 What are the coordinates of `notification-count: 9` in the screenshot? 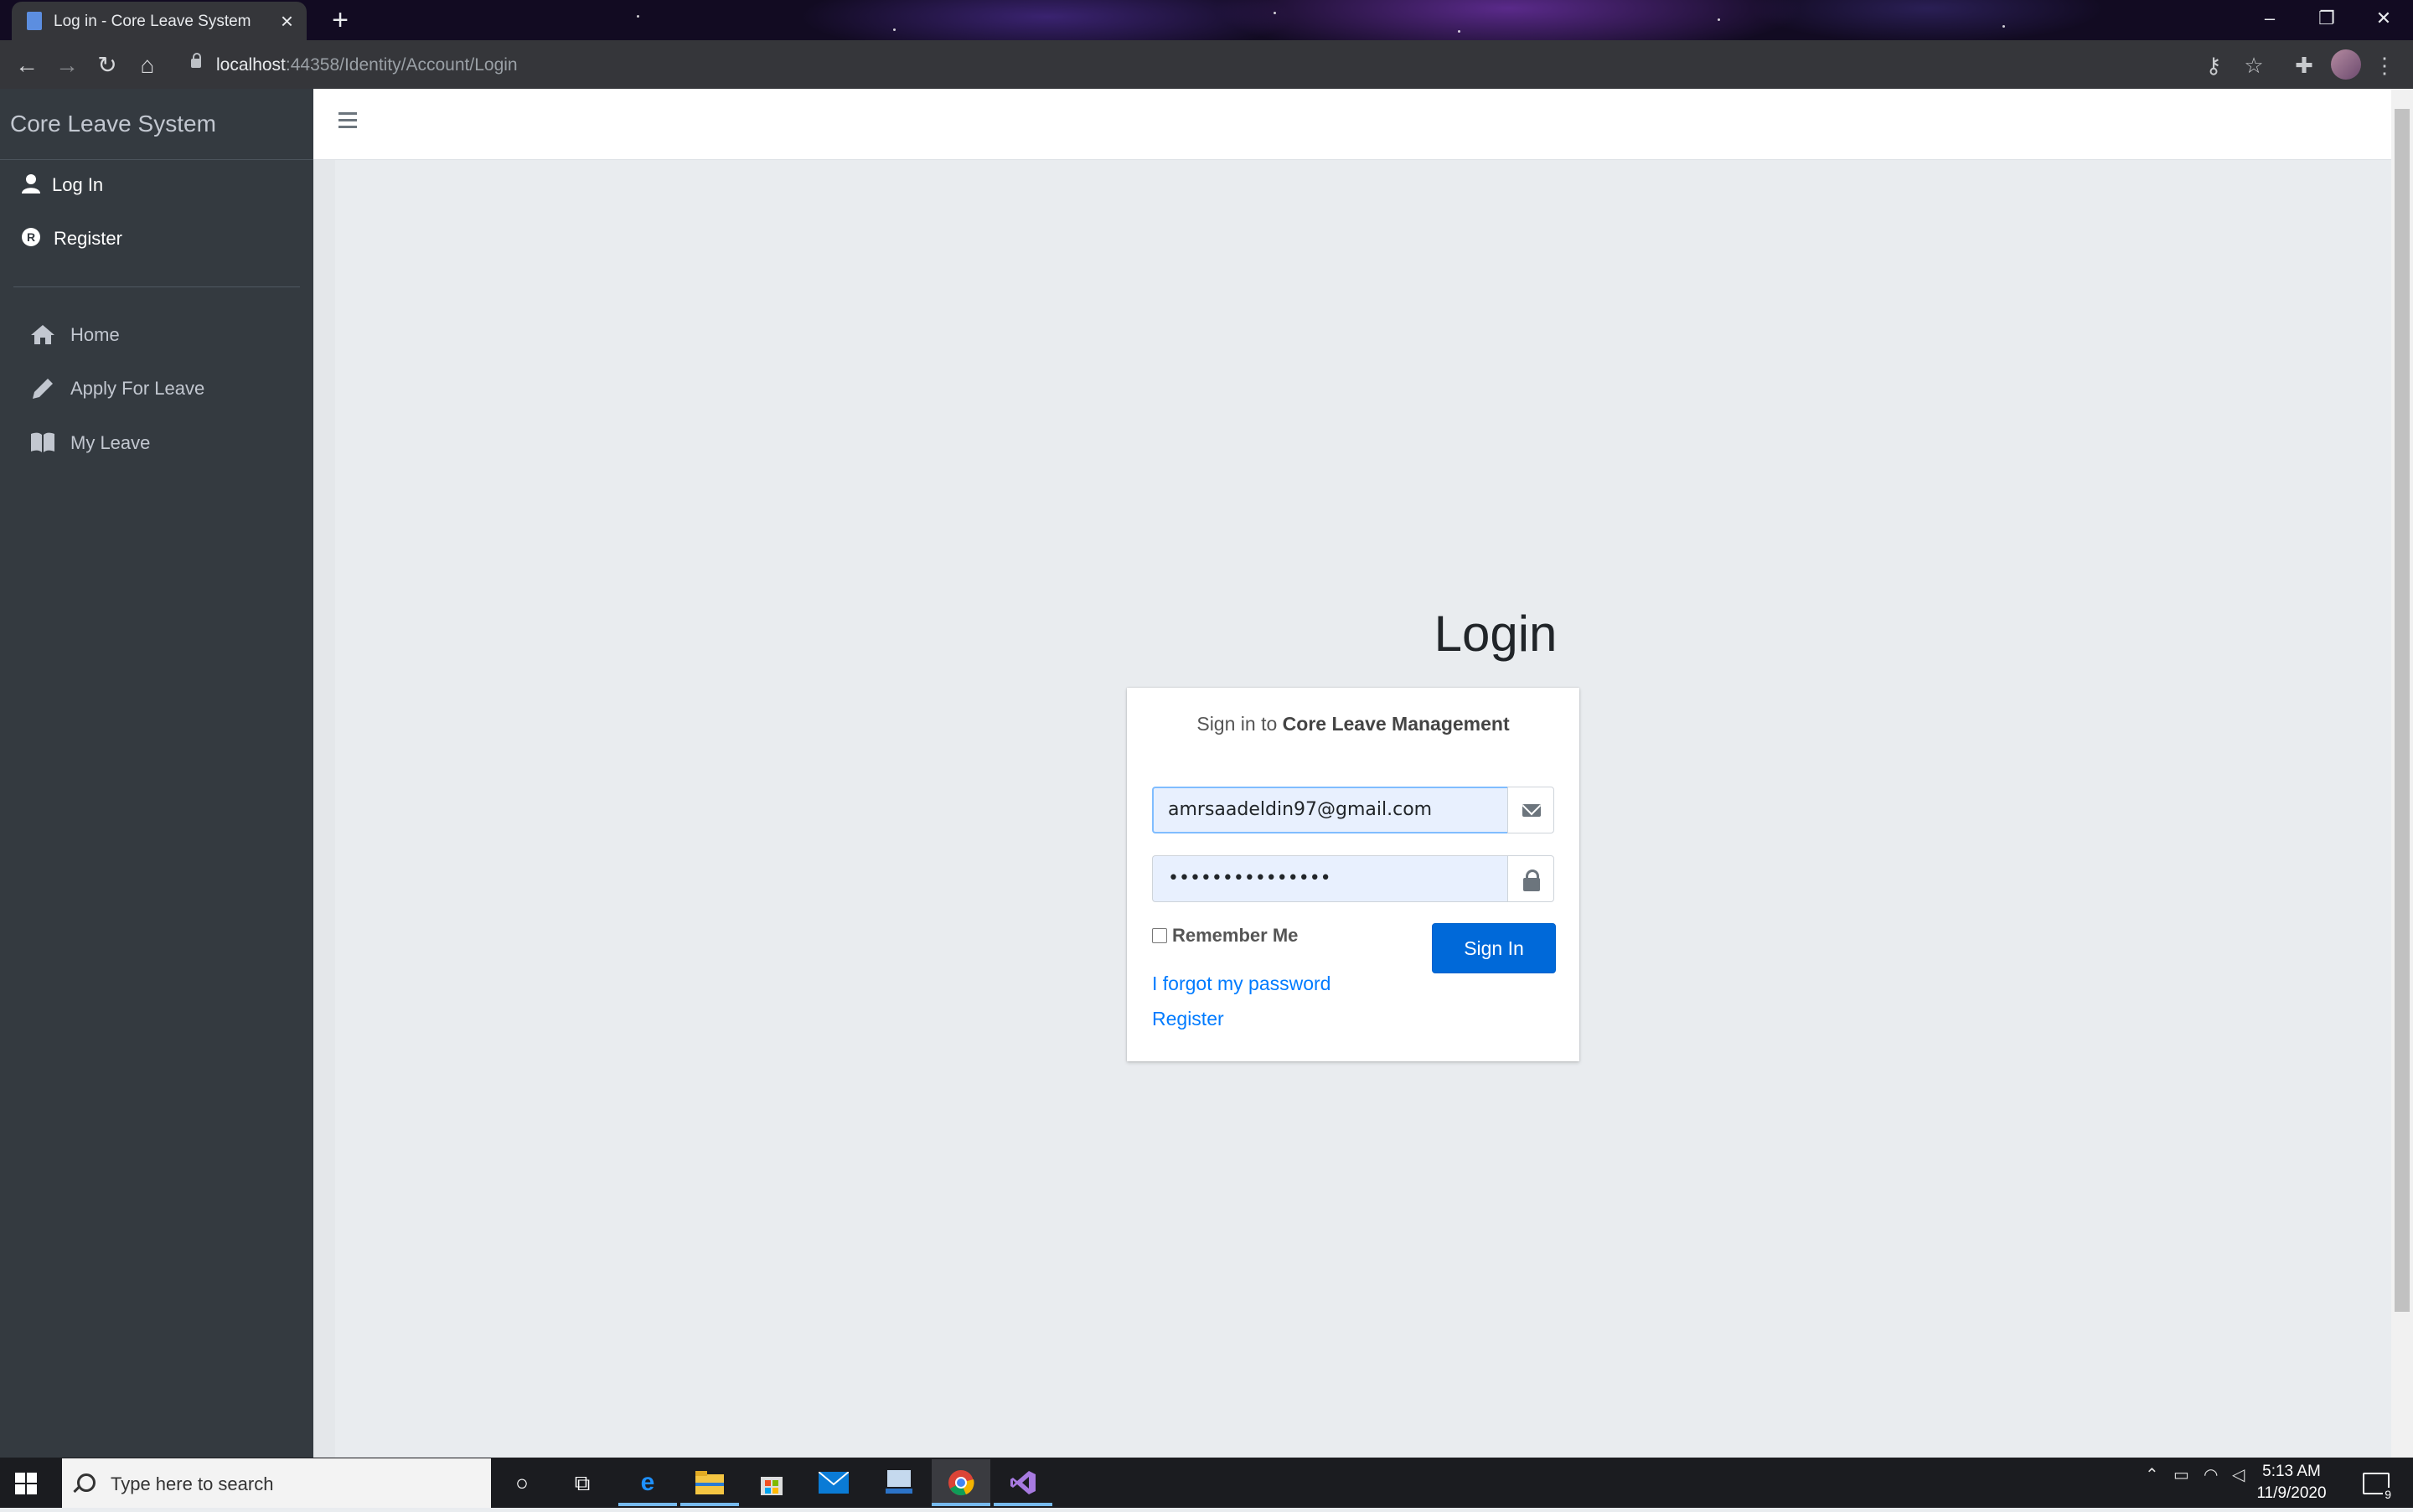 It's located at (2388, 1494).